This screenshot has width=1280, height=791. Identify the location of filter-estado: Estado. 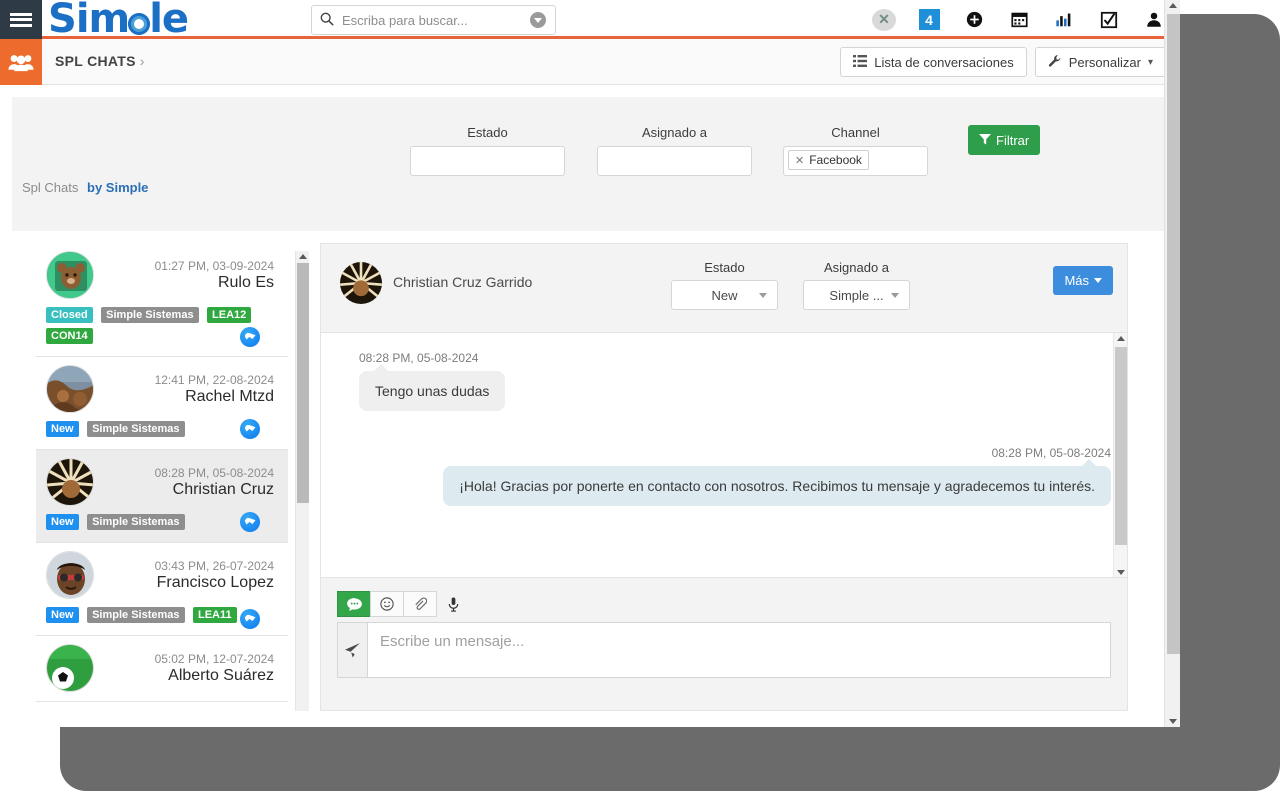
(487, 150).